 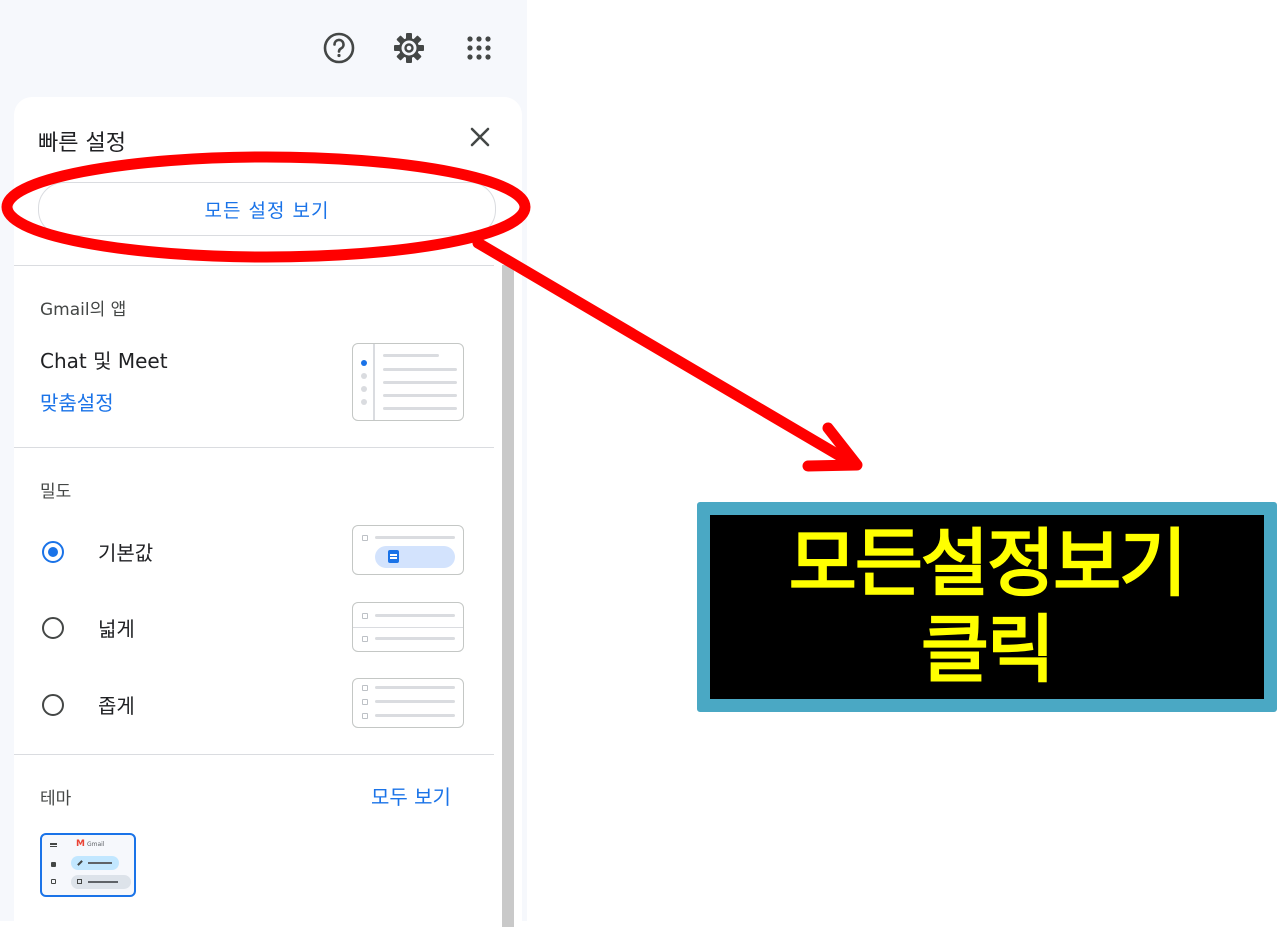 I want to click on gmail-logo-icon: M, so click(x=80, y=844).